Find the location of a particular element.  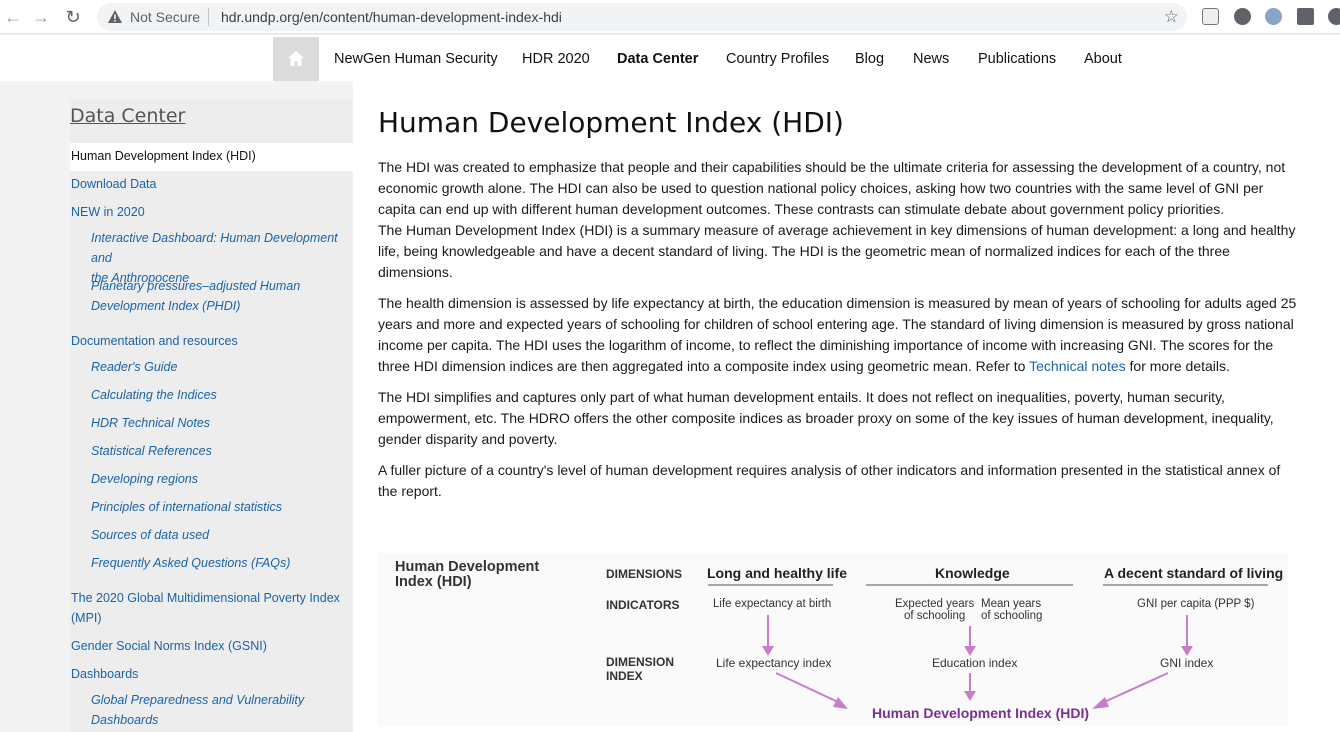

arrow-edu-hdi-head is located at coordinates (970, 696).